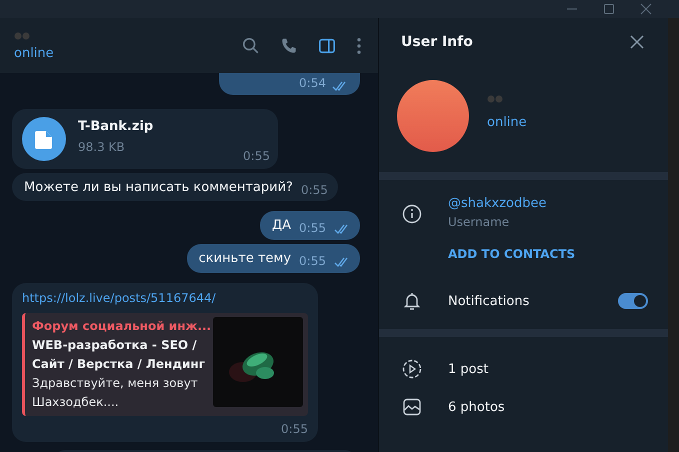 The image size is (679, 452). What do you see at coordinates (609, 9) in the screenshot?
I see `maximize-icon` at bounding box center [609, 9].